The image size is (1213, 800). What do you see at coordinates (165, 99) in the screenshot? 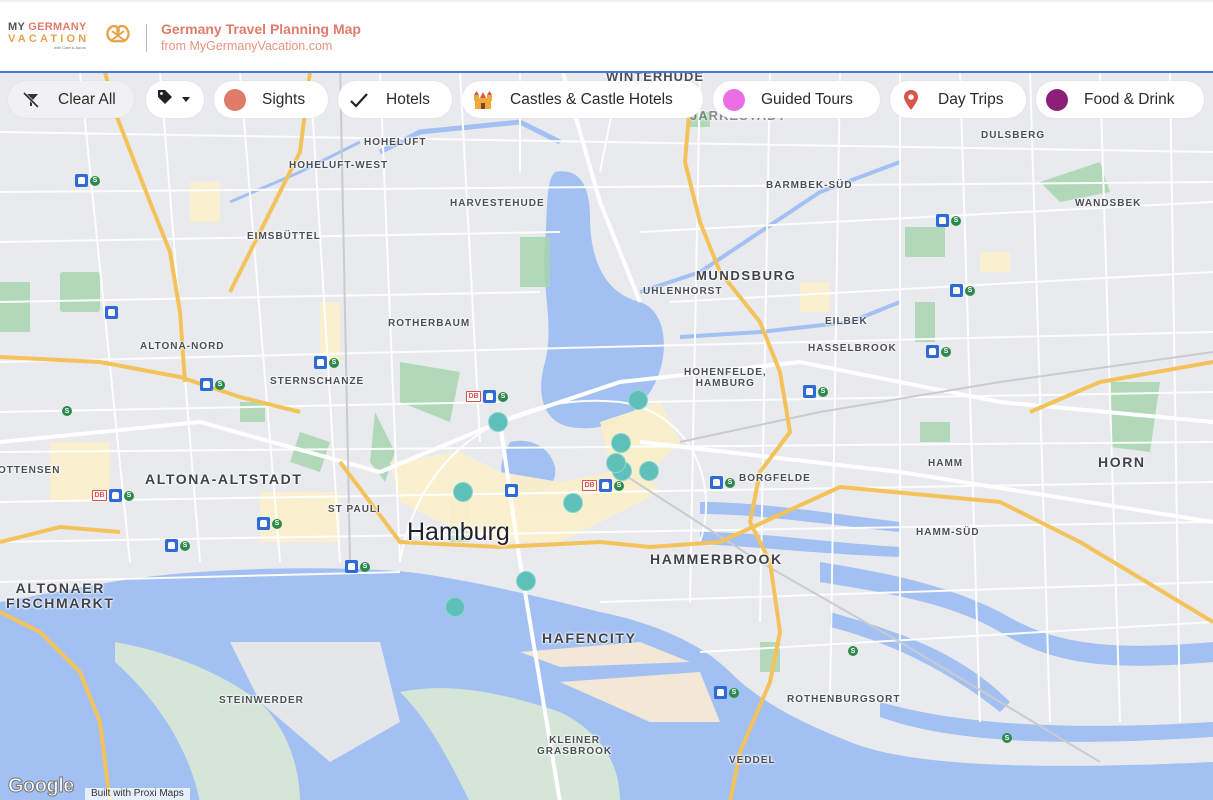
I see `tag-icon` at bounding box center [165, 99].